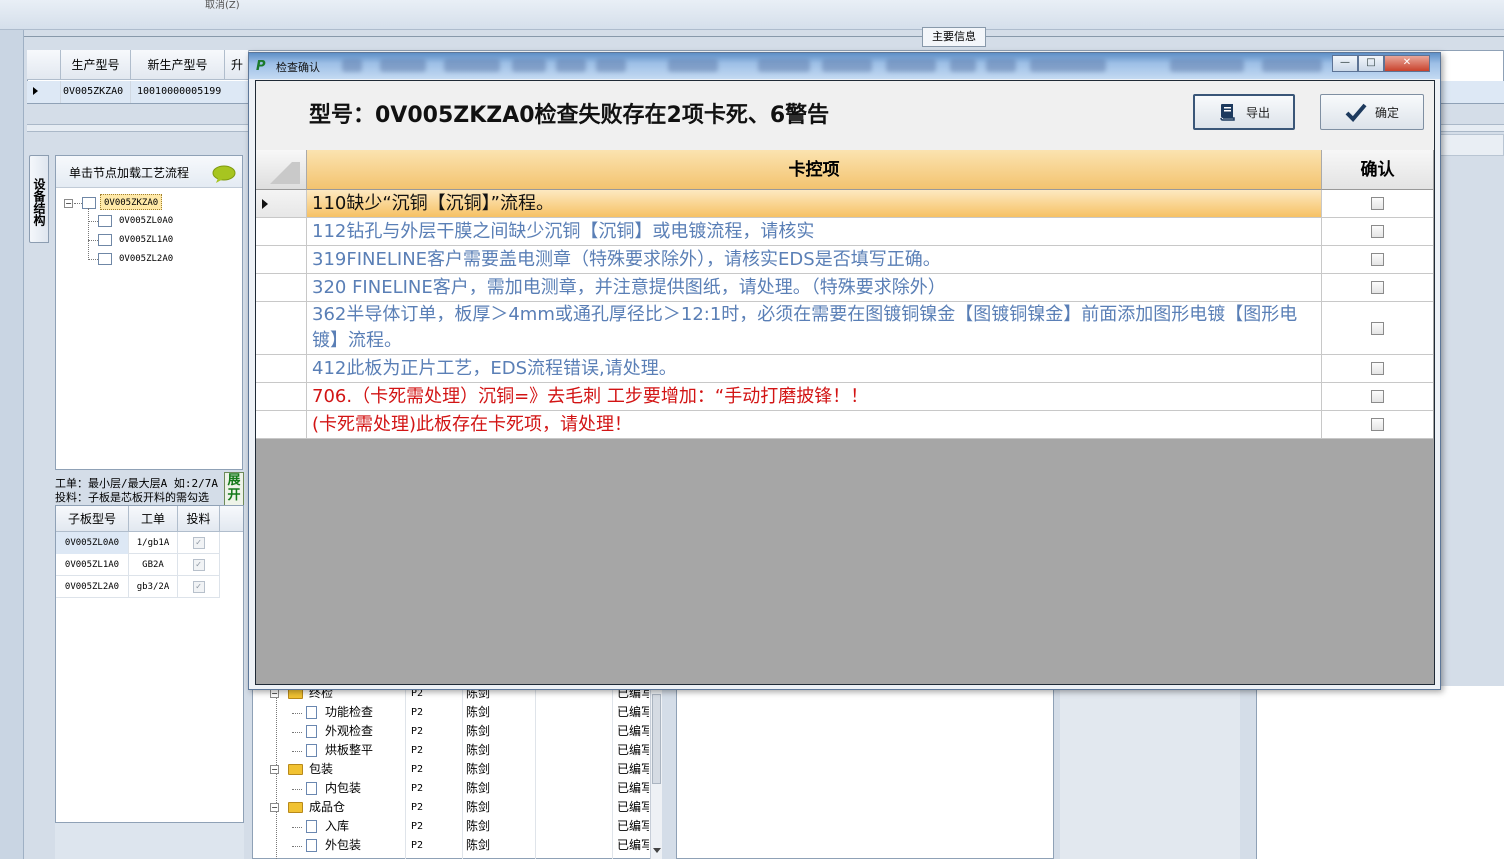  I want to click on table-corner, so click(281, 170).